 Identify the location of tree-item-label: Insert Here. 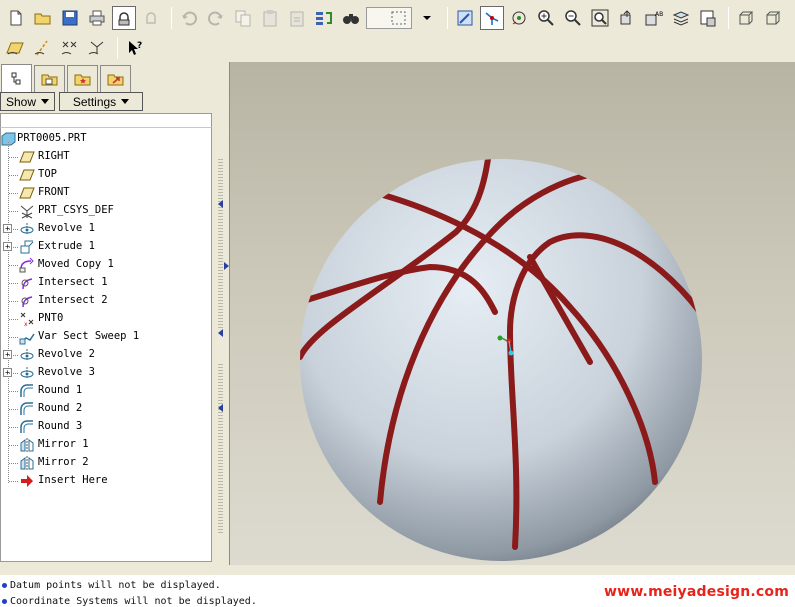
(73, 480).